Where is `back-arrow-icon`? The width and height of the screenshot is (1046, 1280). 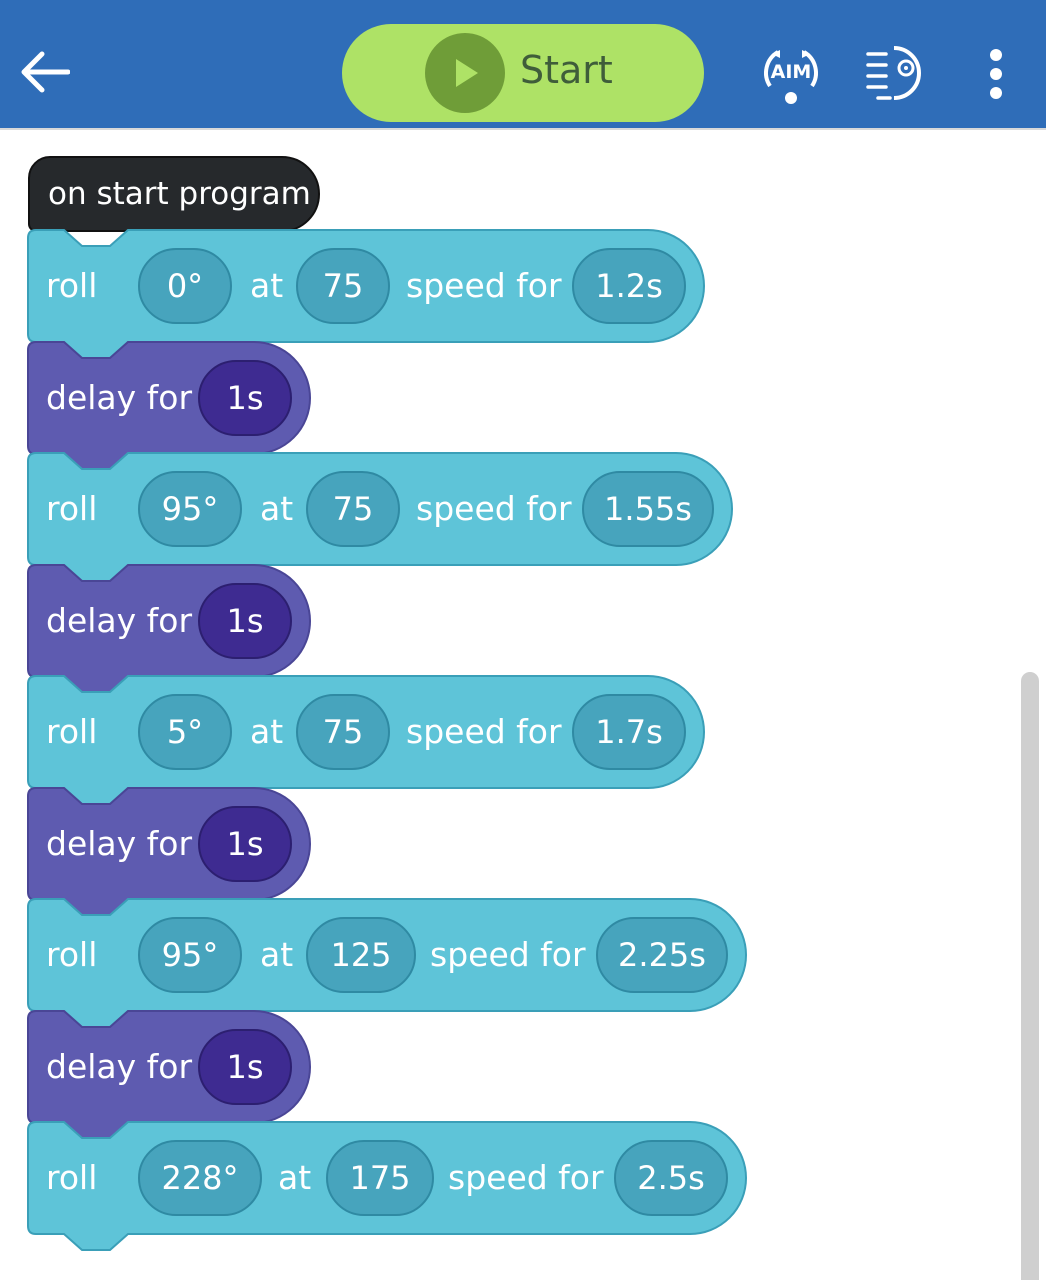 back-arrow-icon is located at coordinates (45, 72).